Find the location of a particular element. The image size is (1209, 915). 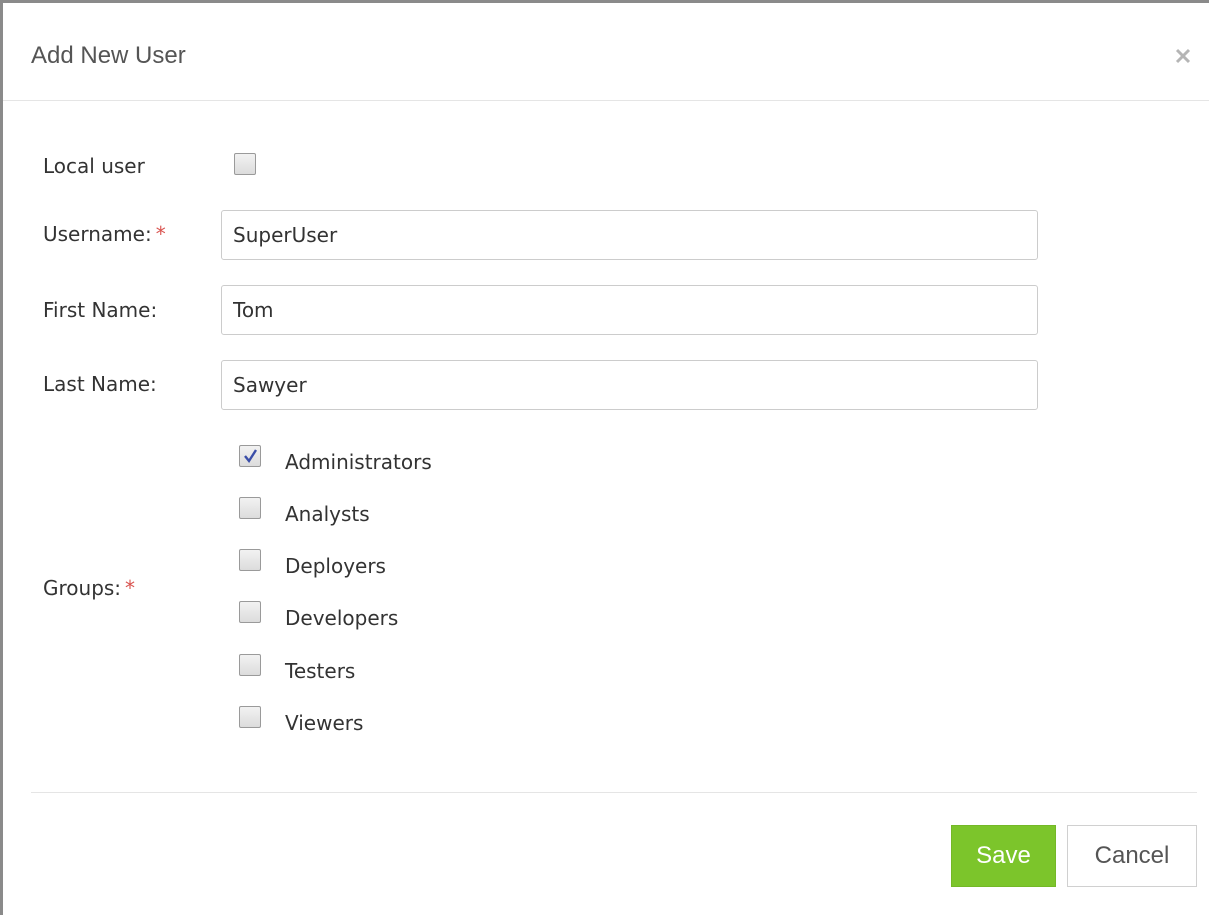

group-label-deployers: Deployers is located at coordinates (335, 566).